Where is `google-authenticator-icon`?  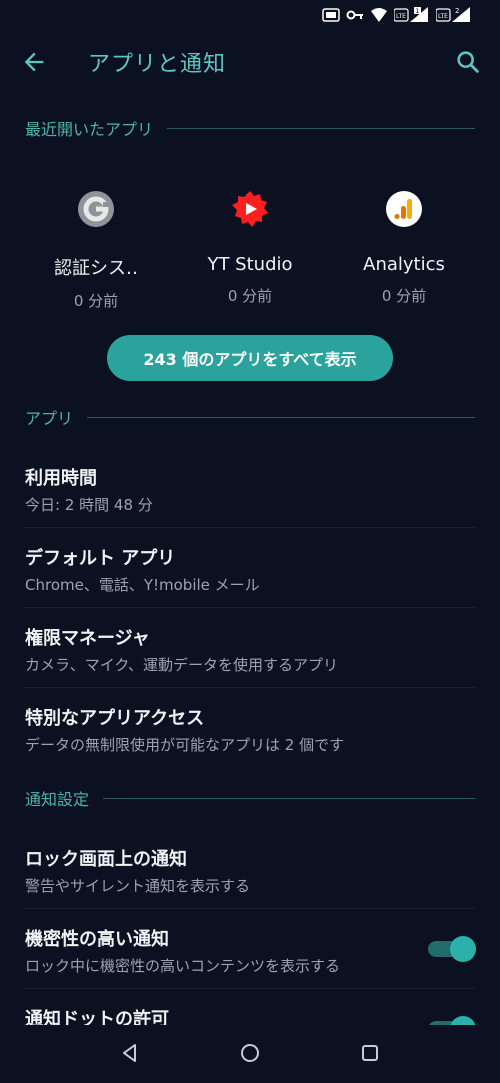
google-authenticator-icon is located at coordinates (96, 209).